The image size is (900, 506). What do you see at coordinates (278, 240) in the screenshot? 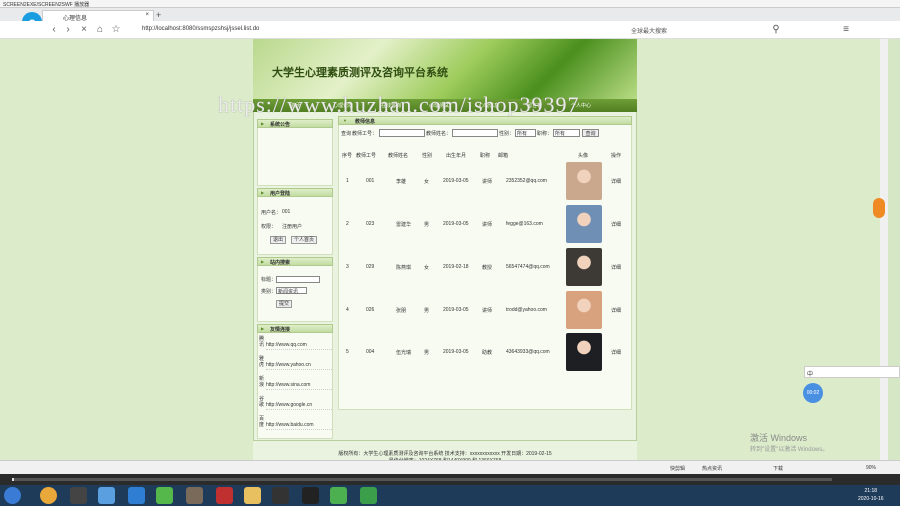
I see `logout-button: 退出` at bounding box center [278, 240].